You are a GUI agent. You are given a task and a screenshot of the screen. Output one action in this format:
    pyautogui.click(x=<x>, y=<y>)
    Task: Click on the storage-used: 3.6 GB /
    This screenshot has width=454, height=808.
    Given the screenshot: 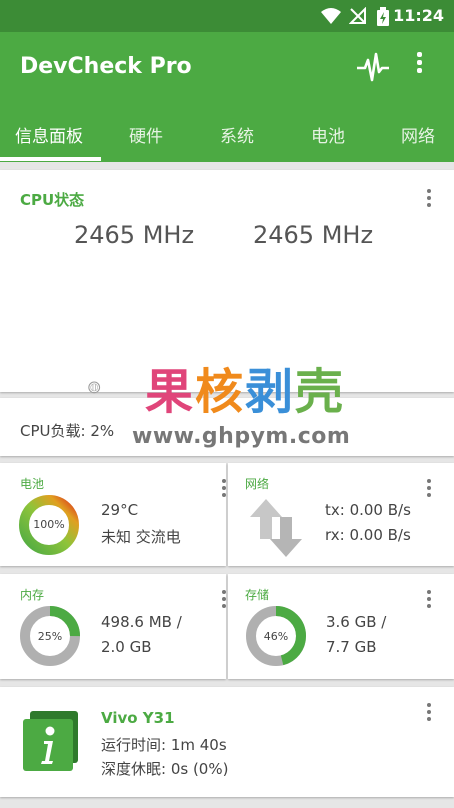 What is the action you would take?
    pyautogui.click(x=356, y=622)
    